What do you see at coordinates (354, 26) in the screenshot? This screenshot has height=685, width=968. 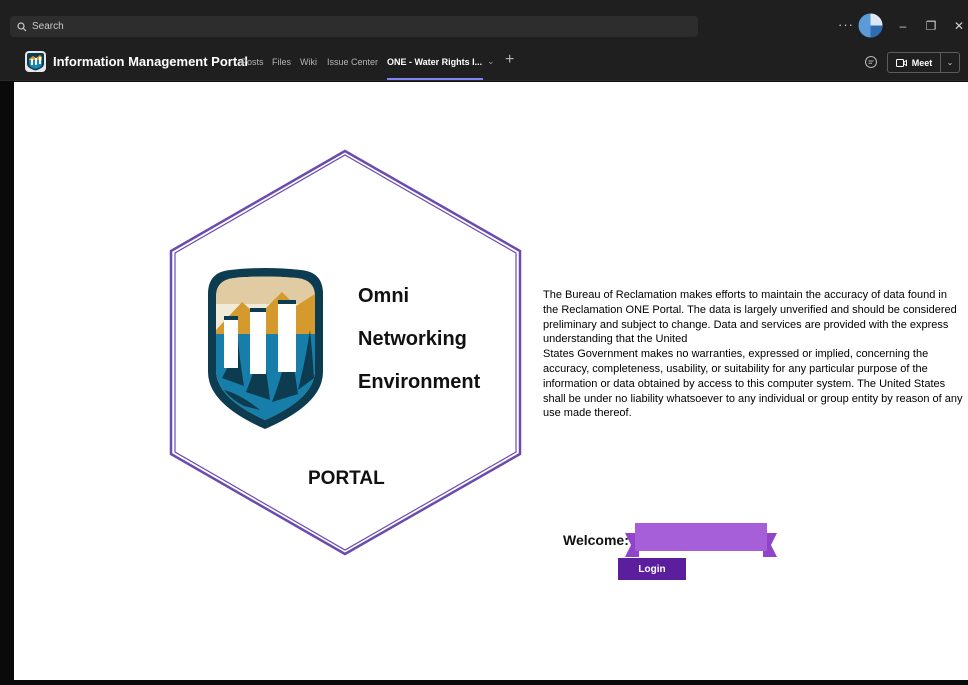 I see `search-box: Search` at bounding box center [354, 26].